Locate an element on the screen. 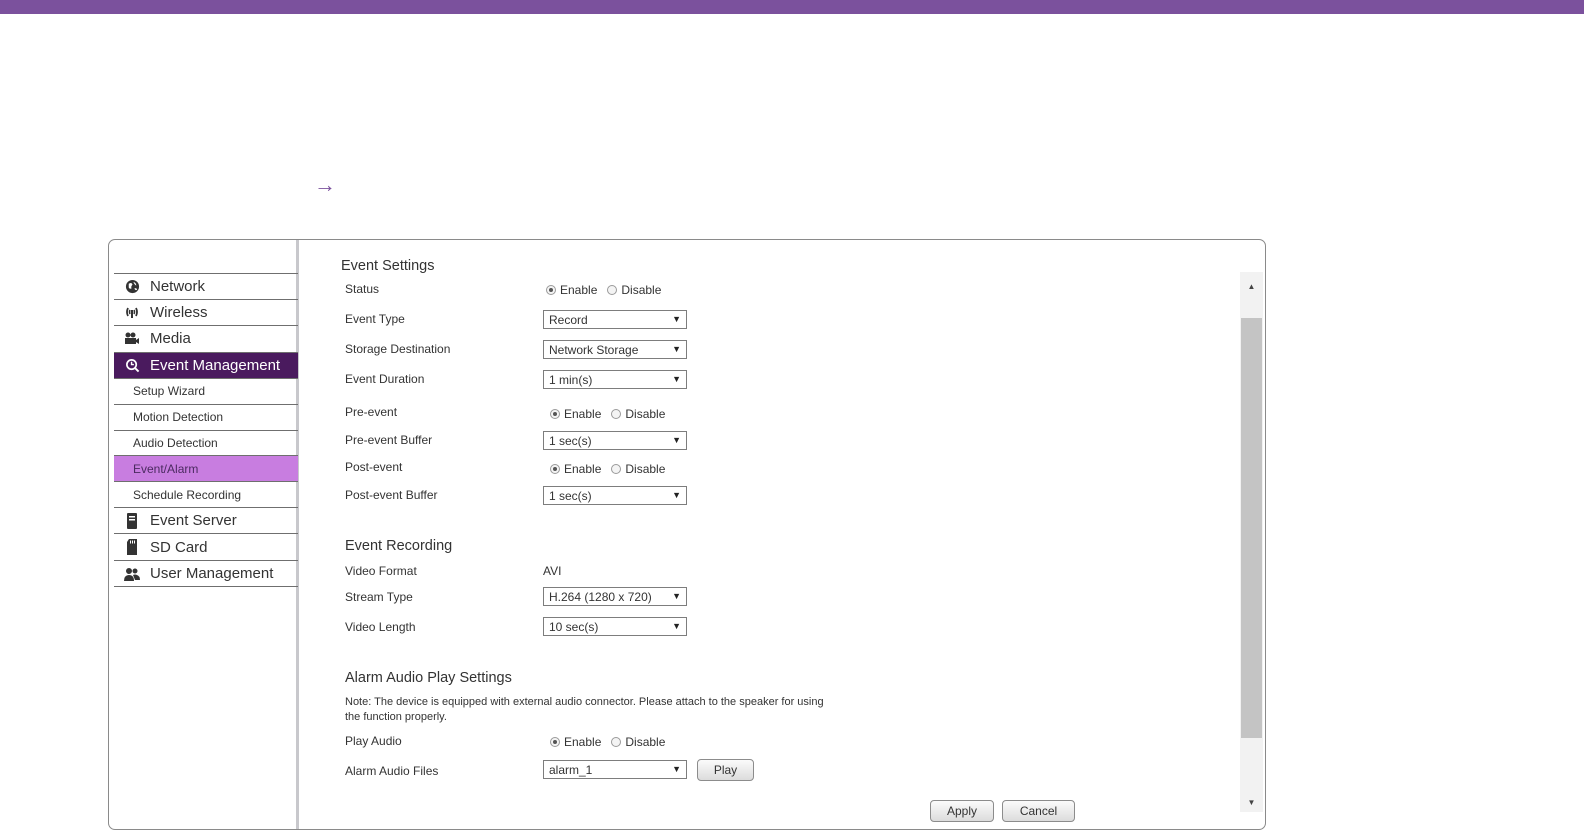  video-length-value: 10 sec(s) is located at coordinates (574, 626).